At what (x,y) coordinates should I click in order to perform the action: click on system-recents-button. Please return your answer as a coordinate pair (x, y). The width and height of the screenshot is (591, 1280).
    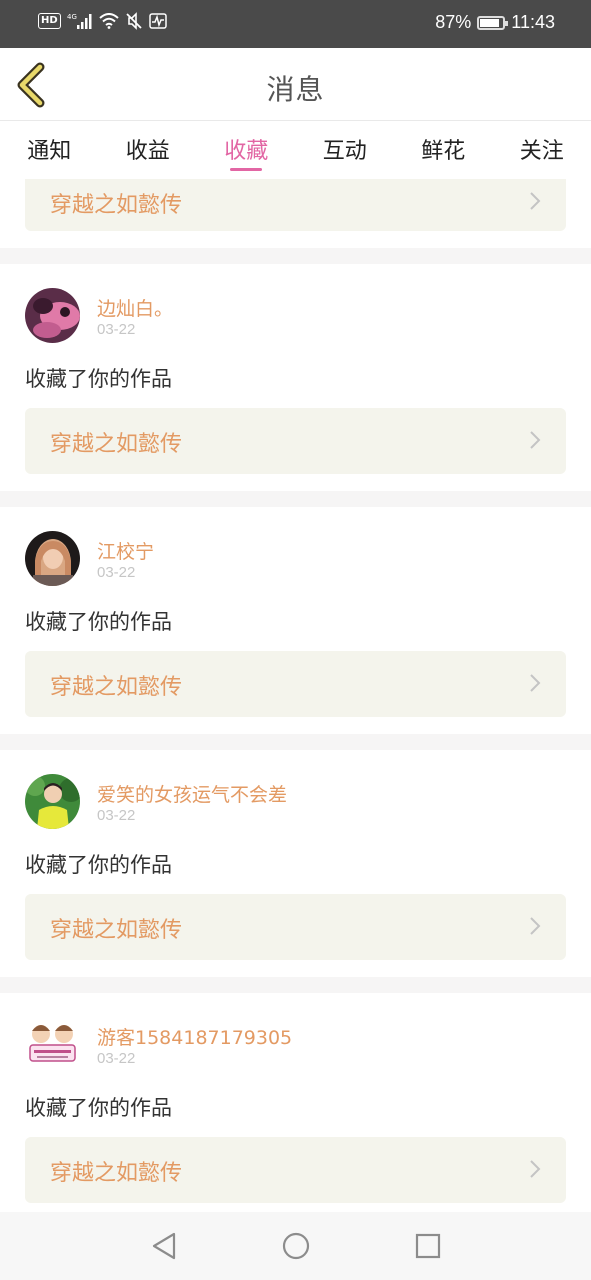
    Looking at the image, I should click on (428, 1246).